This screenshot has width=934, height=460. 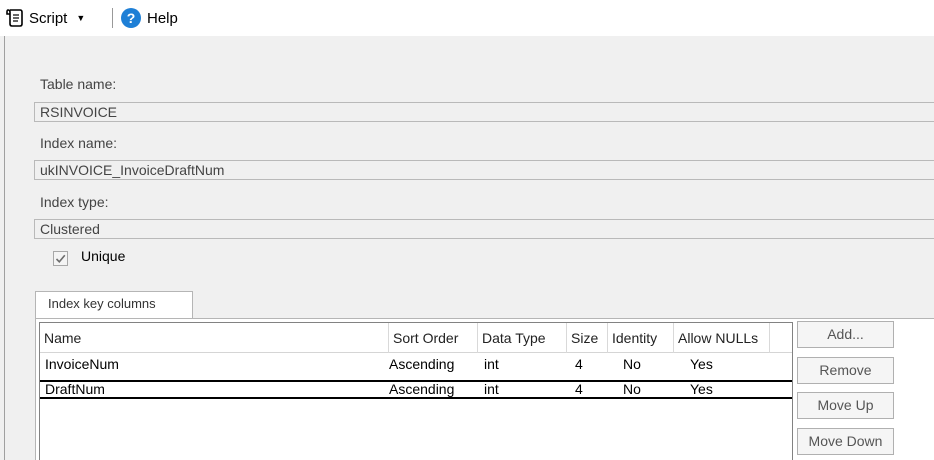 I want to click on unique-checkbox, so click(x=60, y=258).